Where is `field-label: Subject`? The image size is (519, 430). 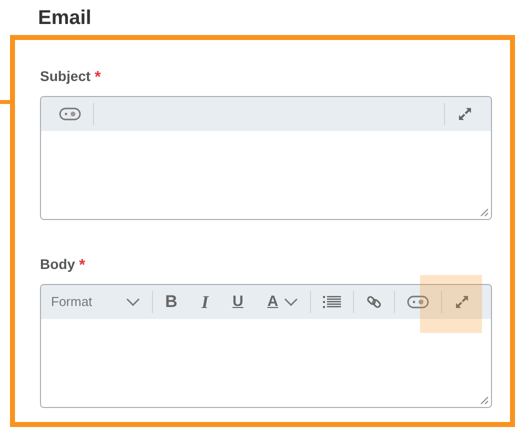
field-label: Subject is located at coordinates (65, 76).